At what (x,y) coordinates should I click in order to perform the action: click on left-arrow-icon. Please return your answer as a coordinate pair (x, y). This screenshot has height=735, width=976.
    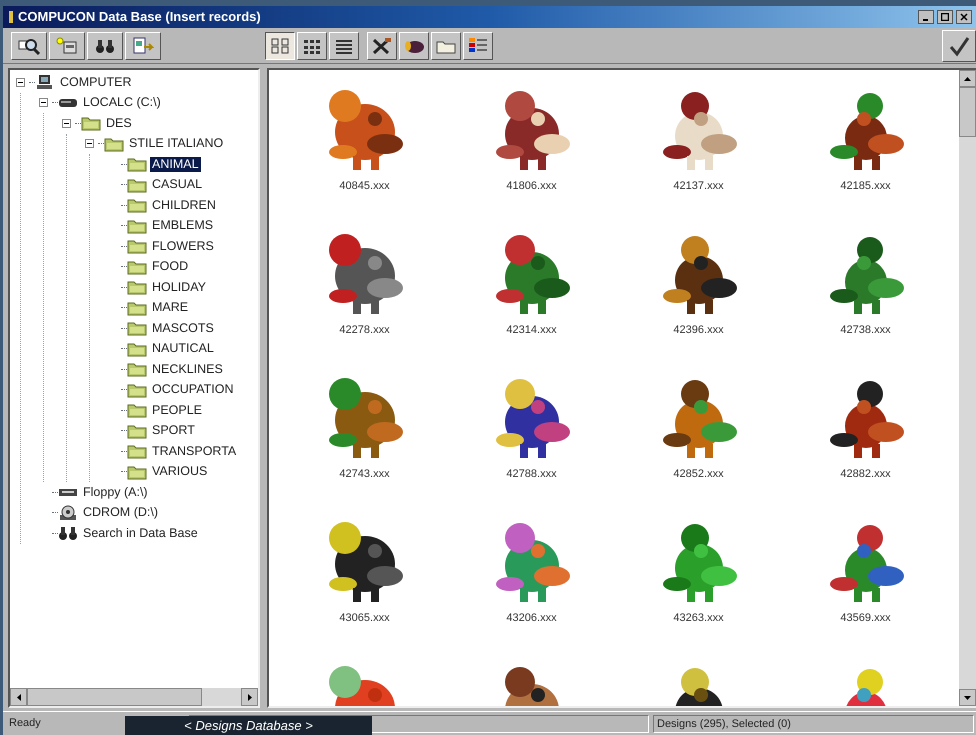
    Looking at the image, I should click on (18, 697).